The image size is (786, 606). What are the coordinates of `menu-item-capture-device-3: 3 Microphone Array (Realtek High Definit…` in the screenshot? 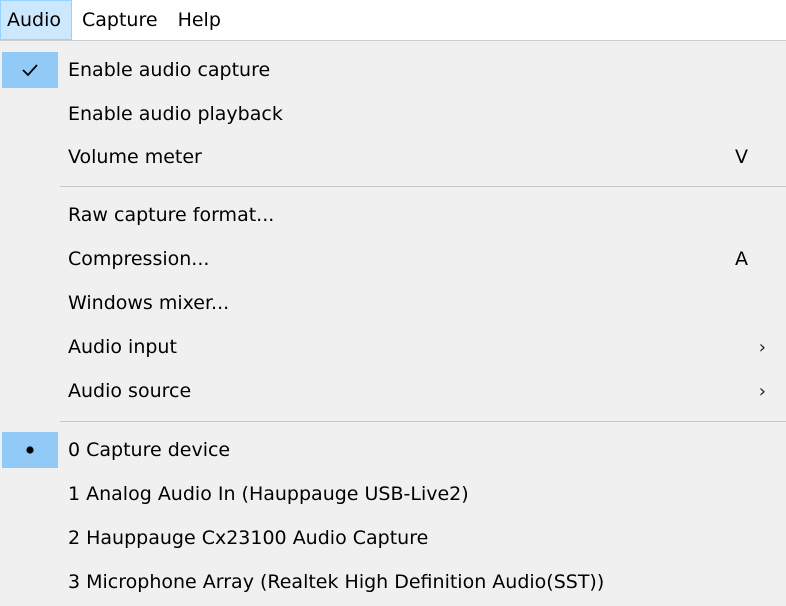 It's located at (393, 582).